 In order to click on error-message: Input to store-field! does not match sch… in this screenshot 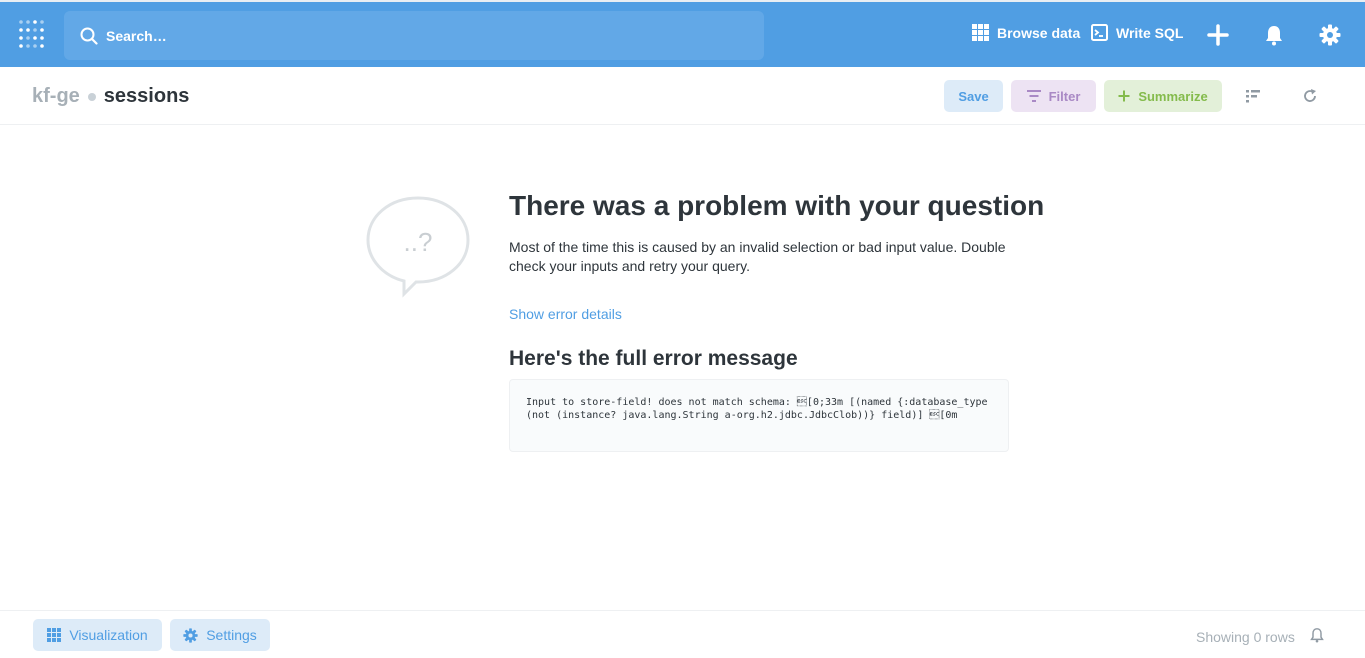, I will do `click(760, 409)`.